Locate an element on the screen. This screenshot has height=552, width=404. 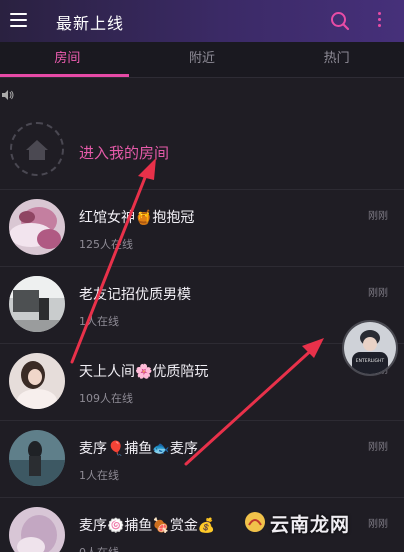
home-icon is located at coordinates (37, 150).